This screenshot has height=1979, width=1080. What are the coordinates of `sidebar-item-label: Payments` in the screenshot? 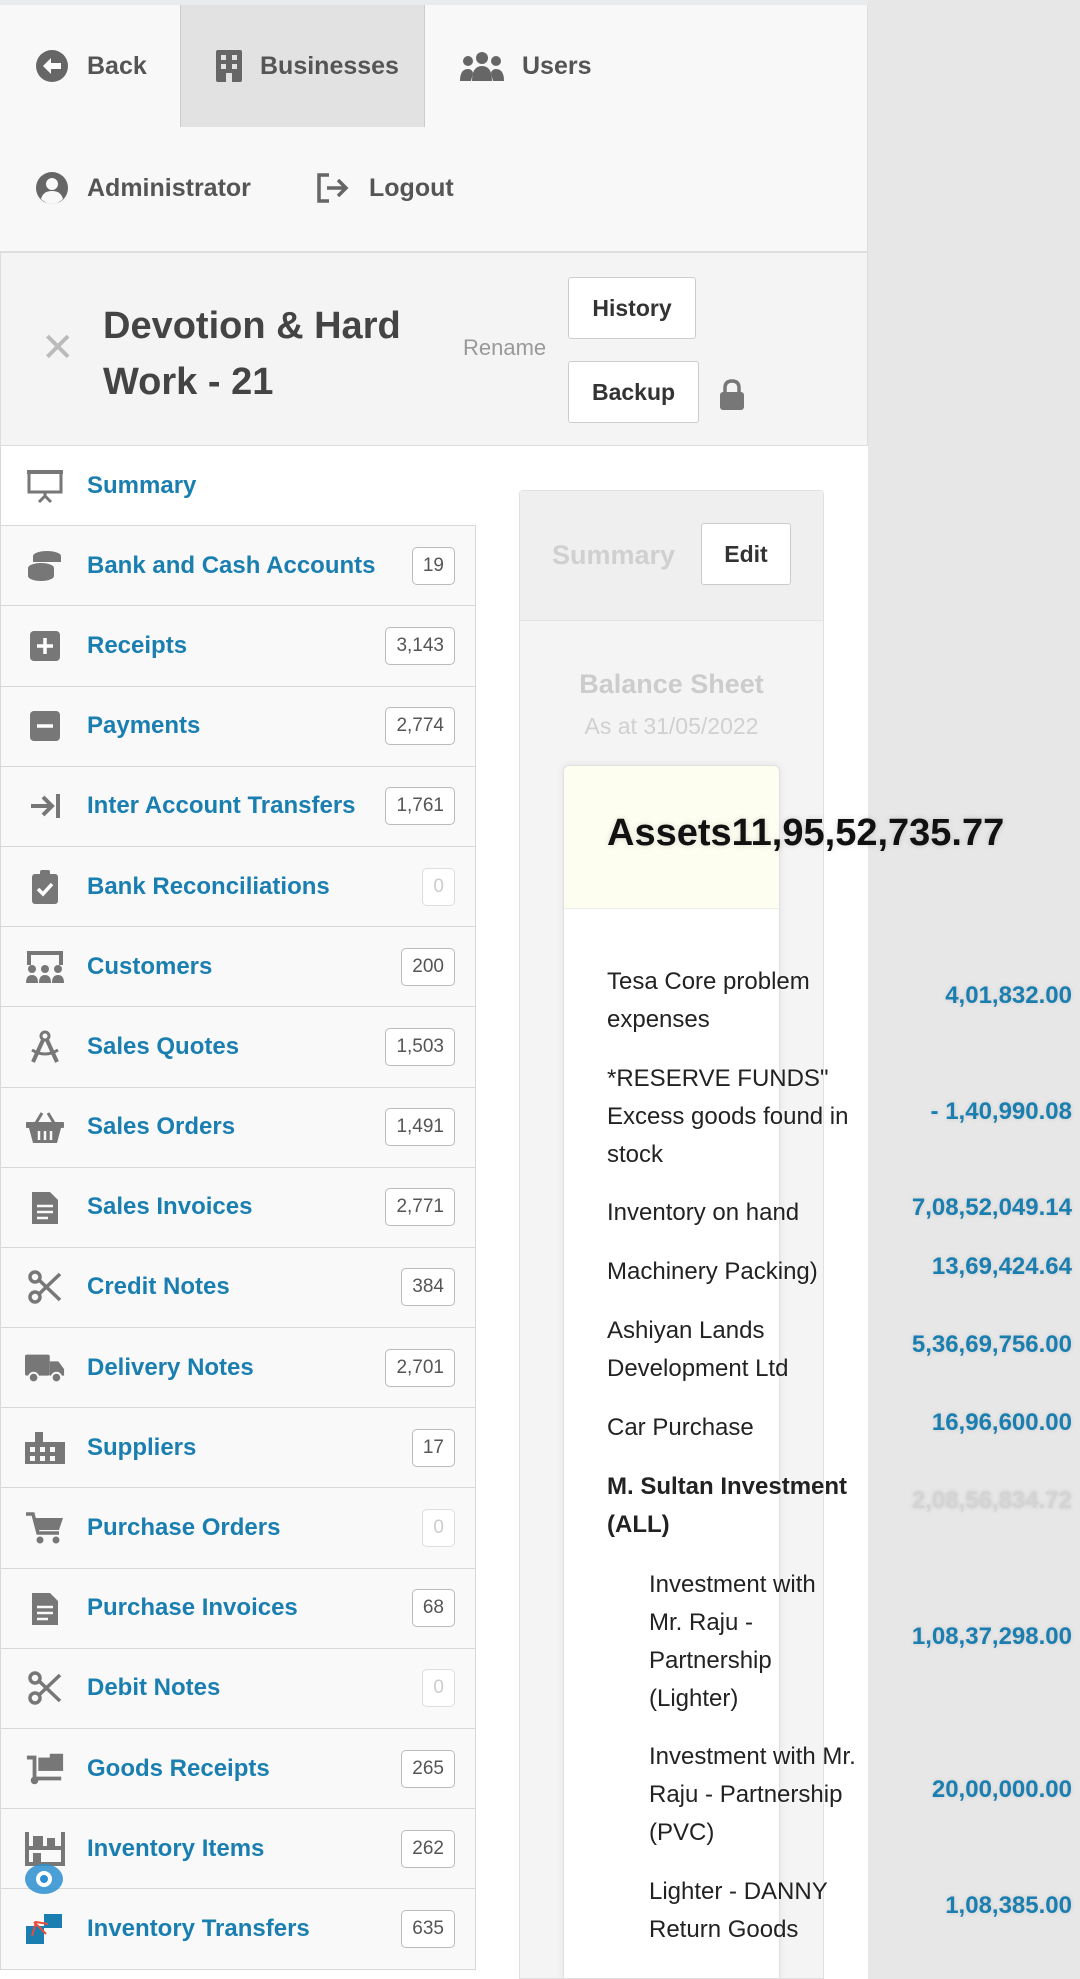 It's located at (144, 726).